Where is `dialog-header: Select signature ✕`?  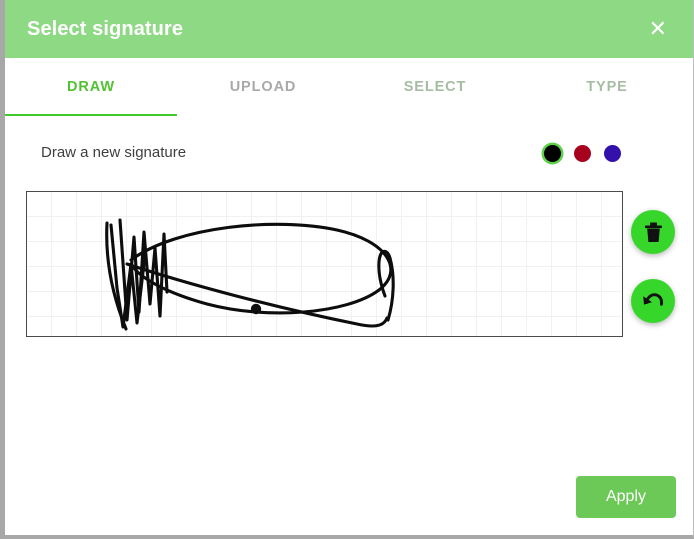 dialog-header: Select signature ✕ is located at coordinates (349, 29).